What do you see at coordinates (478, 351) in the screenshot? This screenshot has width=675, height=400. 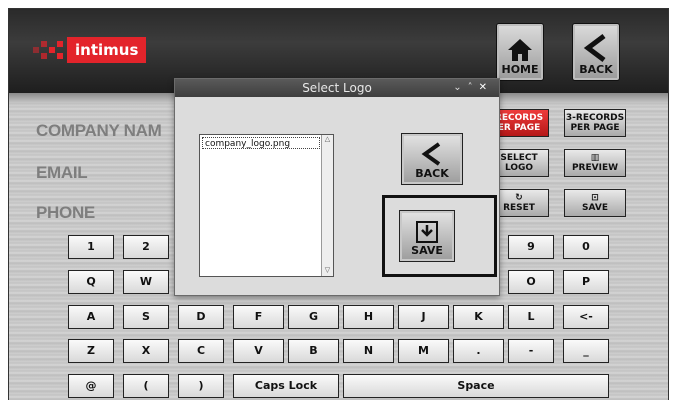 I see `key-period: .` at bounding box center [478, 351].